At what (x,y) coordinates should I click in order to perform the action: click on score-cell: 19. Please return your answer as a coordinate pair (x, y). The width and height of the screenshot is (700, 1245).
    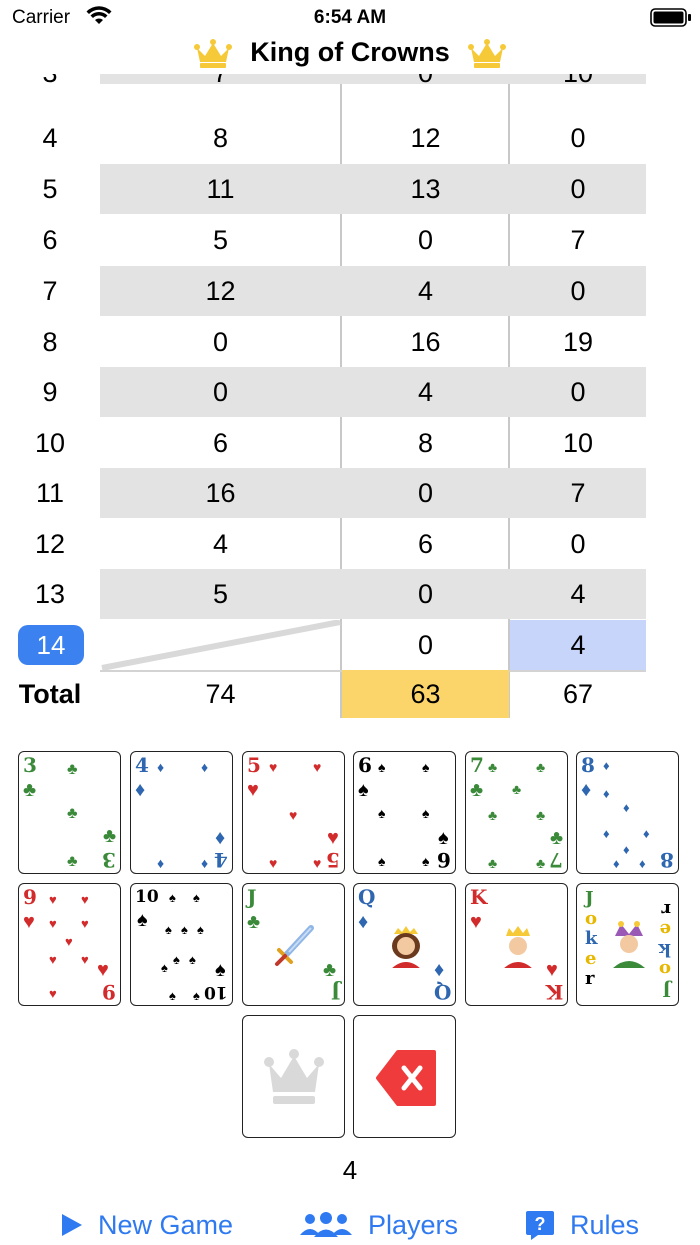
    Looking at the image, I should click on (578, 342).